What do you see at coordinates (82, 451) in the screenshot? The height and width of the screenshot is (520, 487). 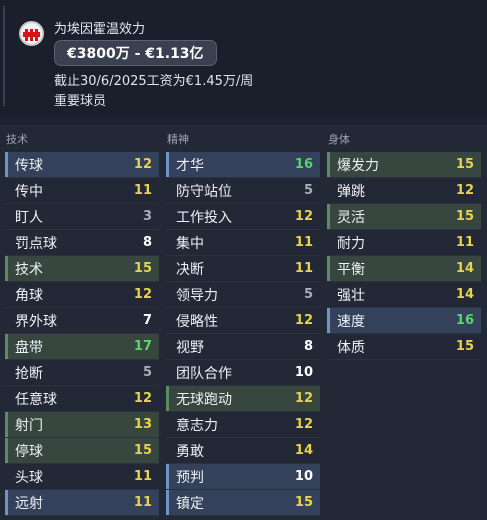 I see `attribute-row: 停球 15` at bounding box center [82, 451].